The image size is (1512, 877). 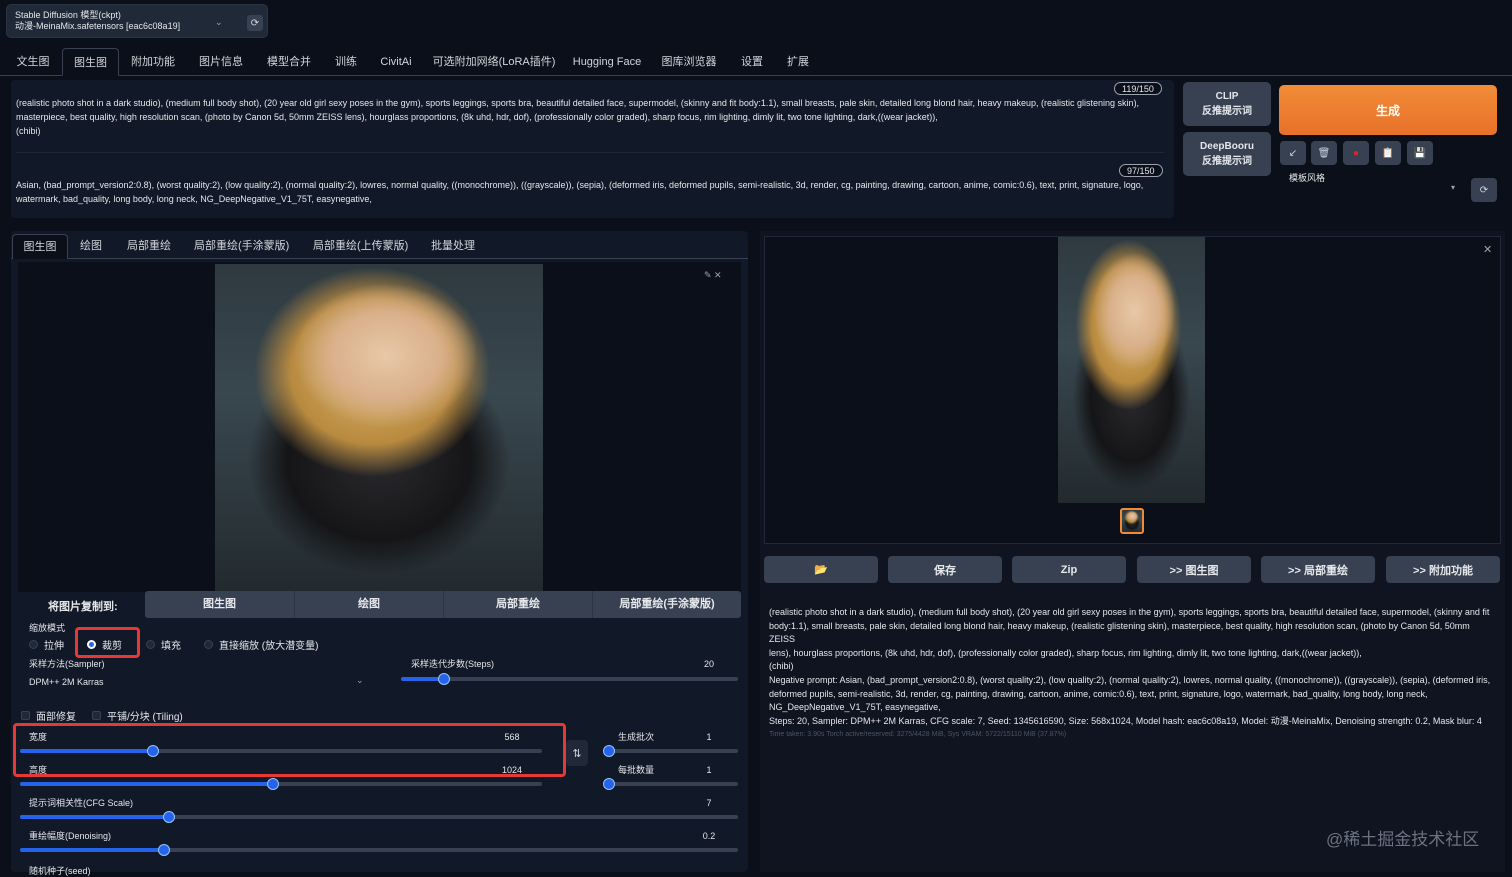 I want to click on subtab-sketch: 绘图, so click(x=91, y=246).